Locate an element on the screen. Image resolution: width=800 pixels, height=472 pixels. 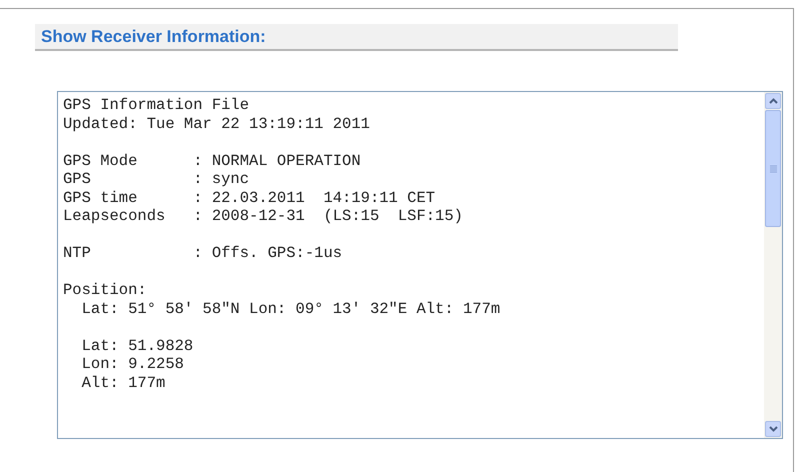
text-line: Lat: 51° 58' 58"N Lon: 09° 13' 32"E Alt: 177m is located at coordinates (290, 309).